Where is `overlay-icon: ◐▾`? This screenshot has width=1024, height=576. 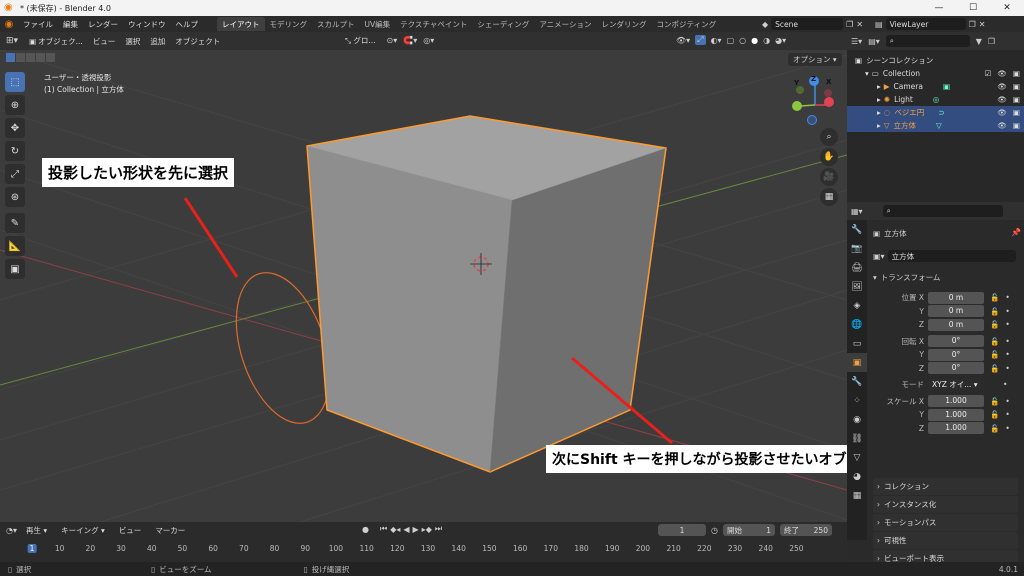
overlay-icon: ◐▾ is located at coordinates (716, 40).